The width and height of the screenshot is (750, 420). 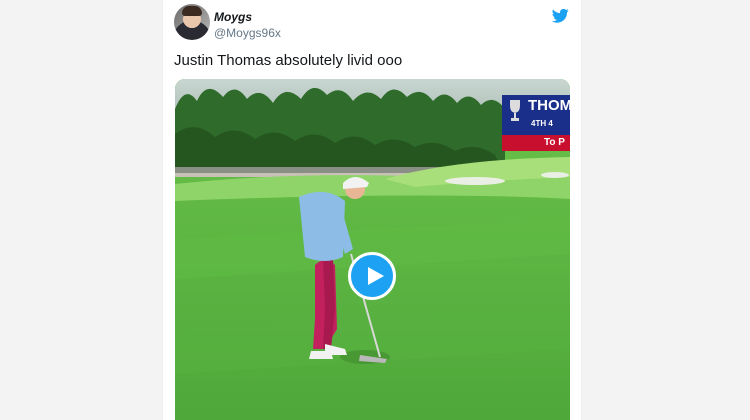 What do you see at coordinates (554, 142) in the screenshot?
I see `scoreboard-to-par: To P` at bounding box center [554, 142].